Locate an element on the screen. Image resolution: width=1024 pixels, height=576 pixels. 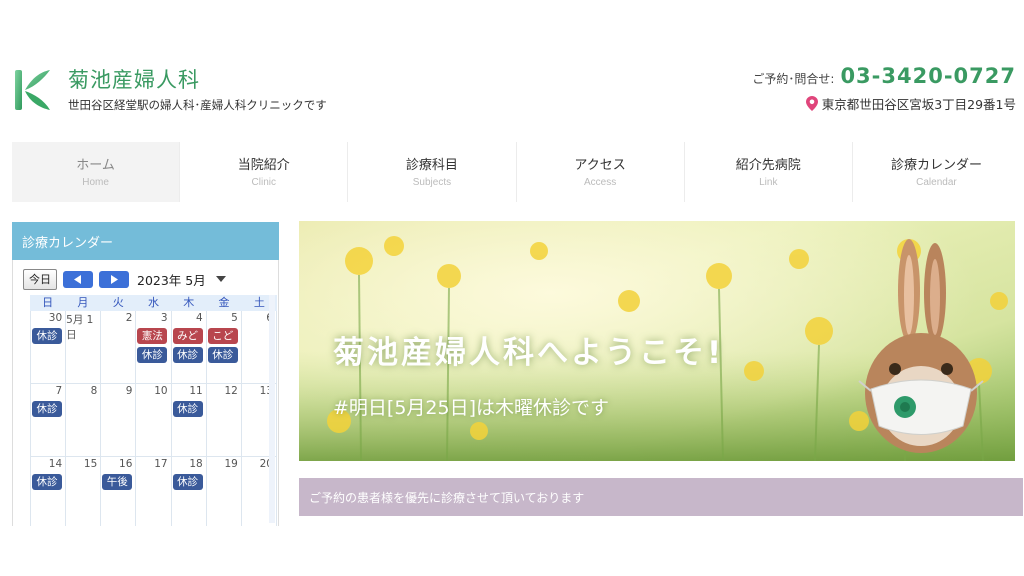
arrow-left-icon is located at coordinates (77, 279).